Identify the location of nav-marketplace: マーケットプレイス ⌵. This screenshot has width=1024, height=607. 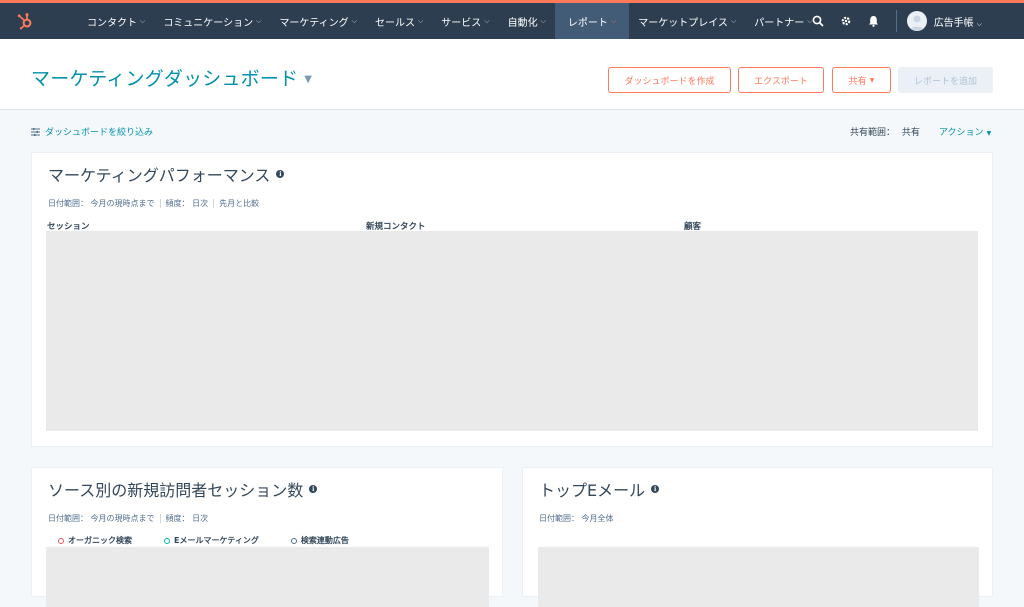
(687, 21).